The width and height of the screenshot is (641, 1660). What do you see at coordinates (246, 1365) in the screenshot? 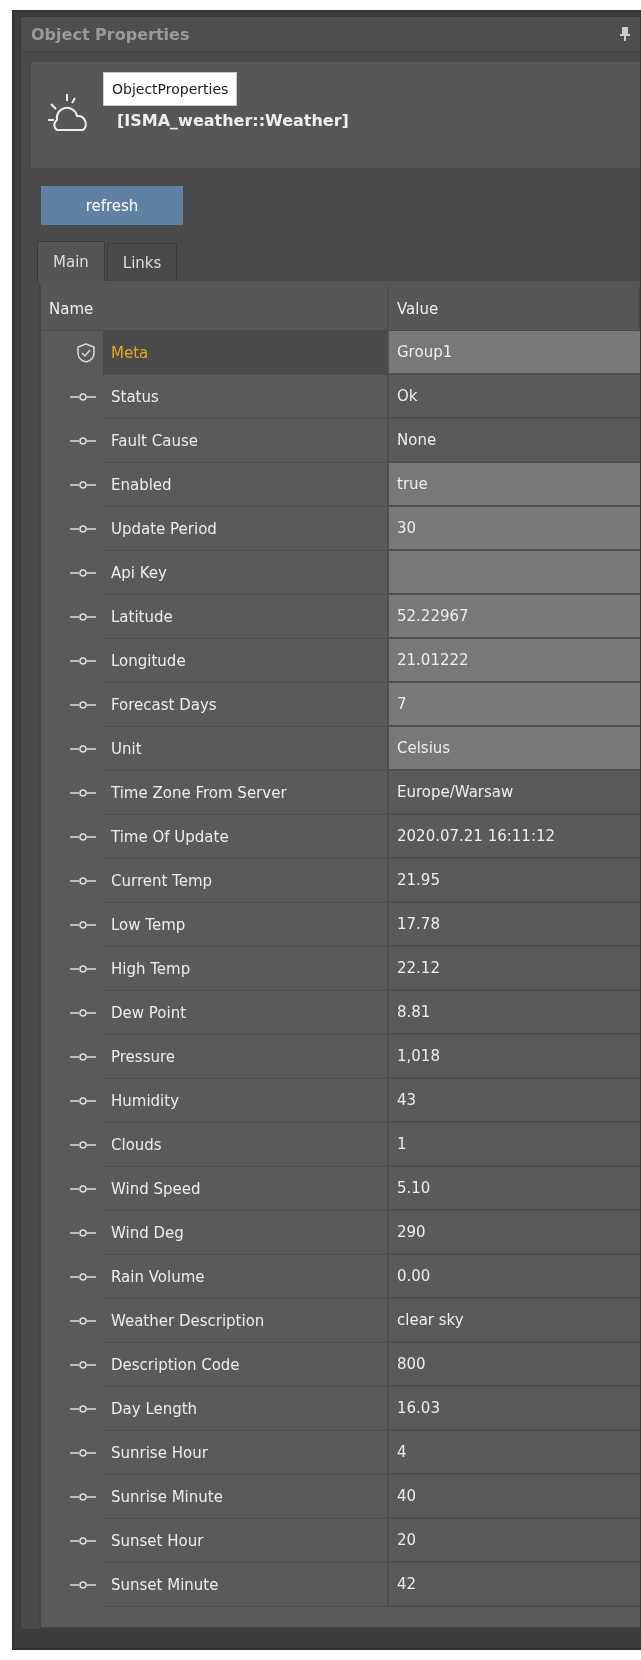
I see `property-name: Description Code` at bounding box center [246, 1365].